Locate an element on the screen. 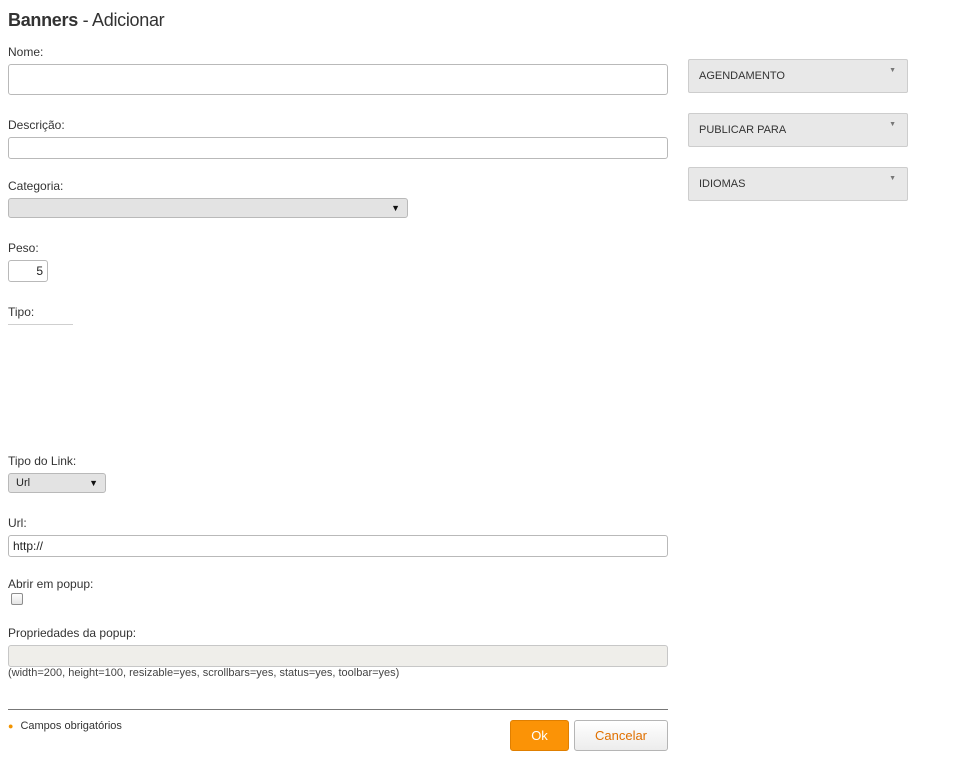 This screenshot has width=975, height=776. abrir-popup-label: Abrir em popup: is located at coordinates (51, 584).